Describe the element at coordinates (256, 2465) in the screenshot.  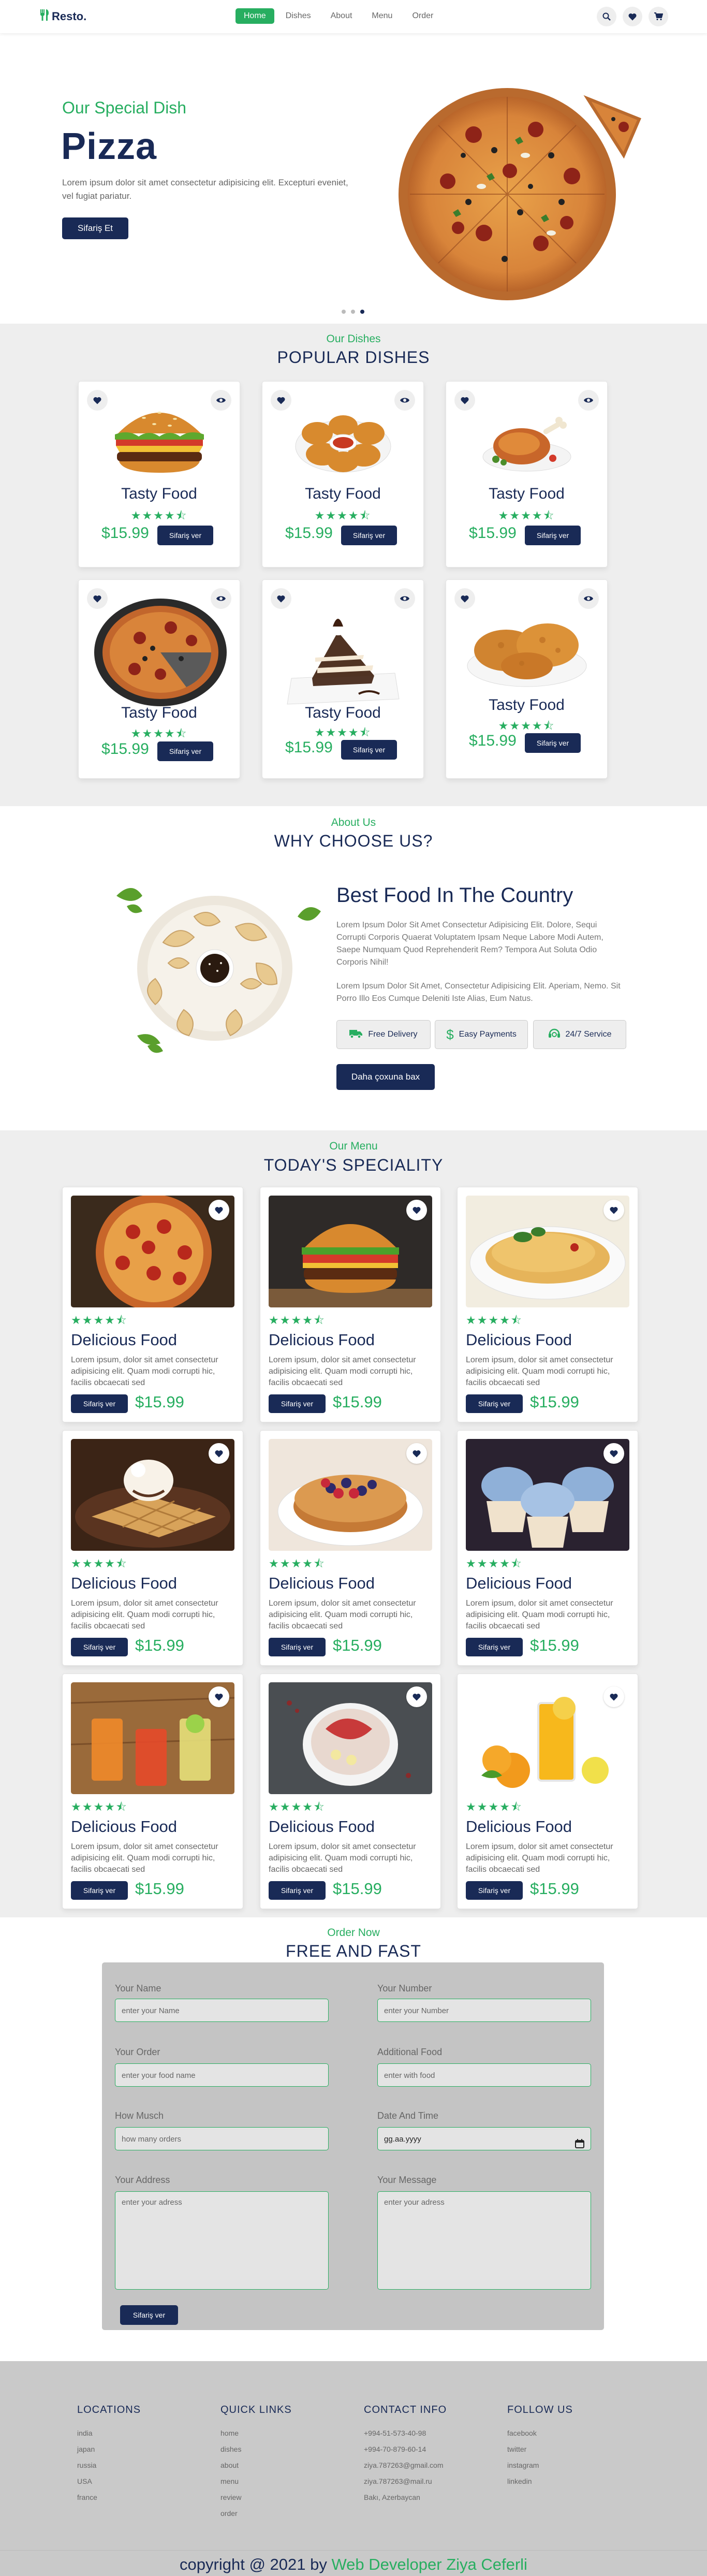
I see `footer-link: about` at that location.